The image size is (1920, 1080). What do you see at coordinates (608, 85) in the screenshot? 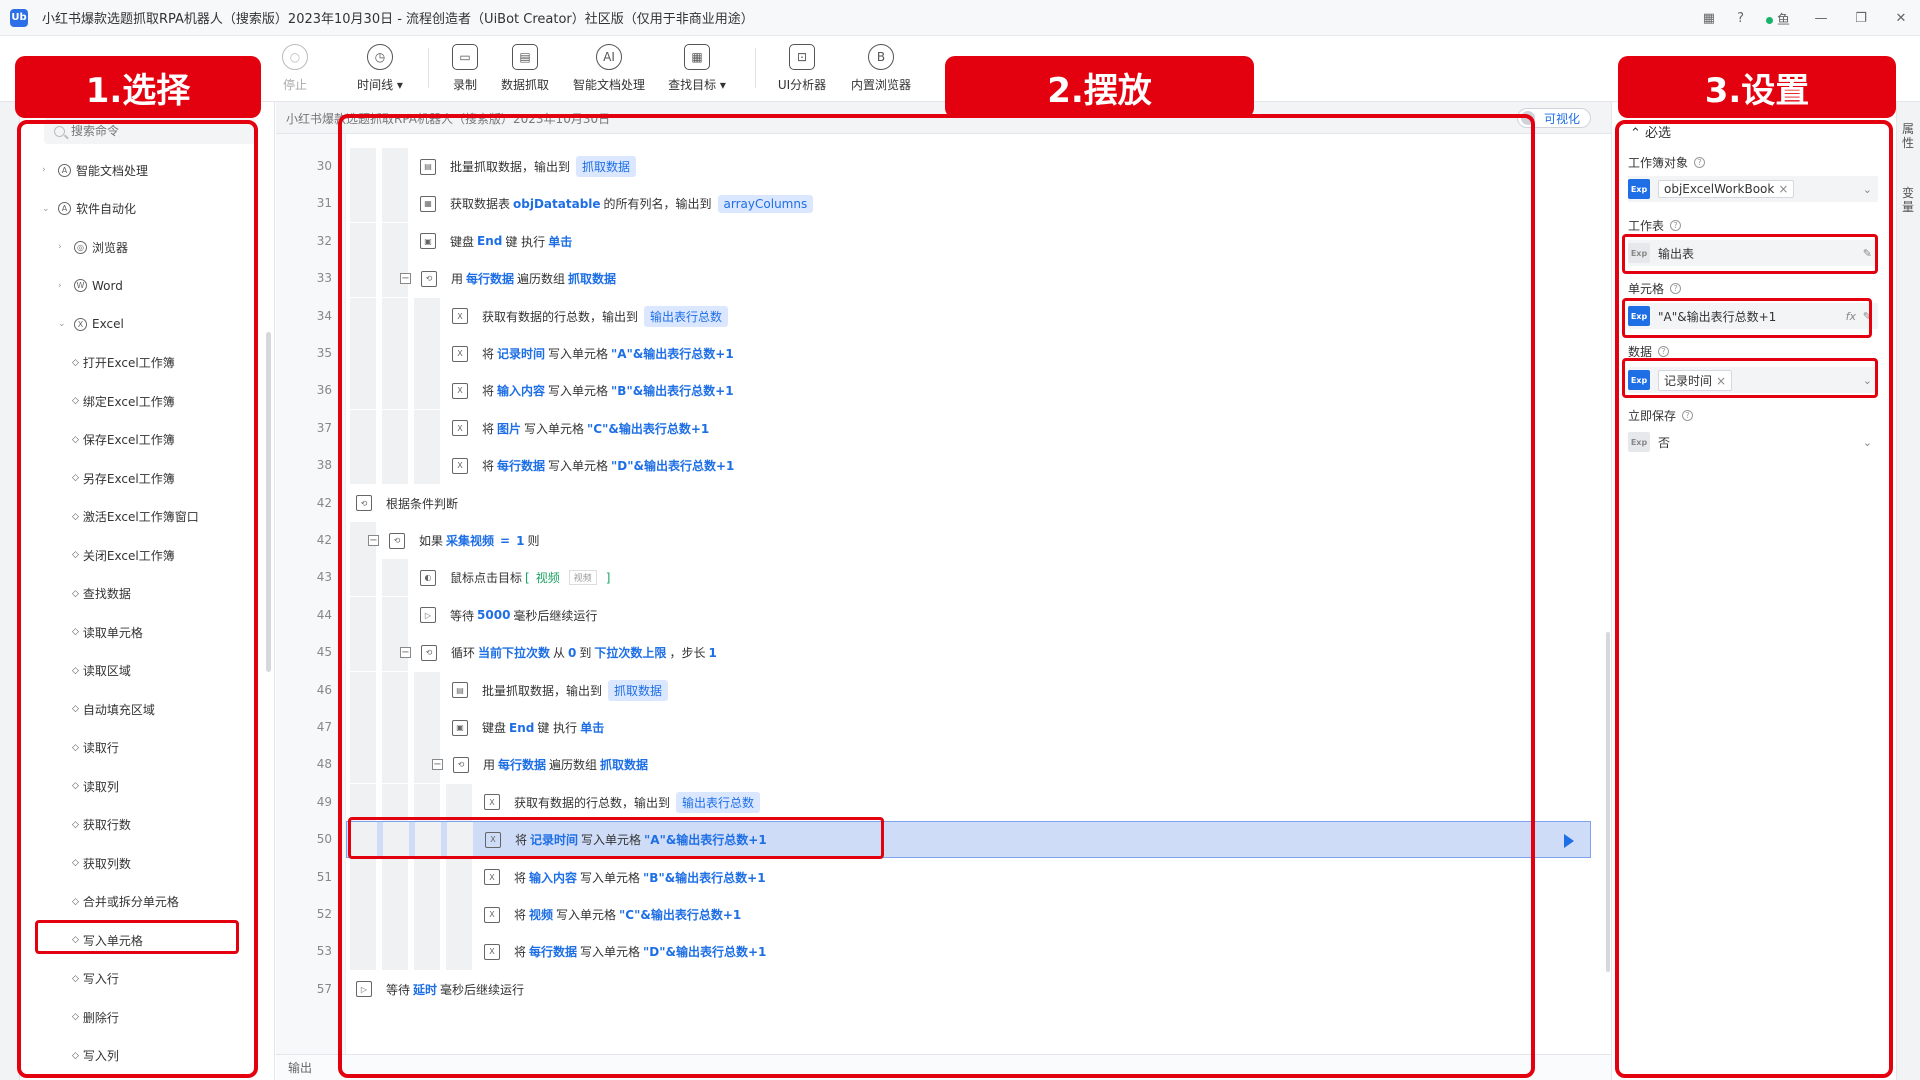
I see `smart-doc-label: 智能文档处理` at bounding box center [608, 85].